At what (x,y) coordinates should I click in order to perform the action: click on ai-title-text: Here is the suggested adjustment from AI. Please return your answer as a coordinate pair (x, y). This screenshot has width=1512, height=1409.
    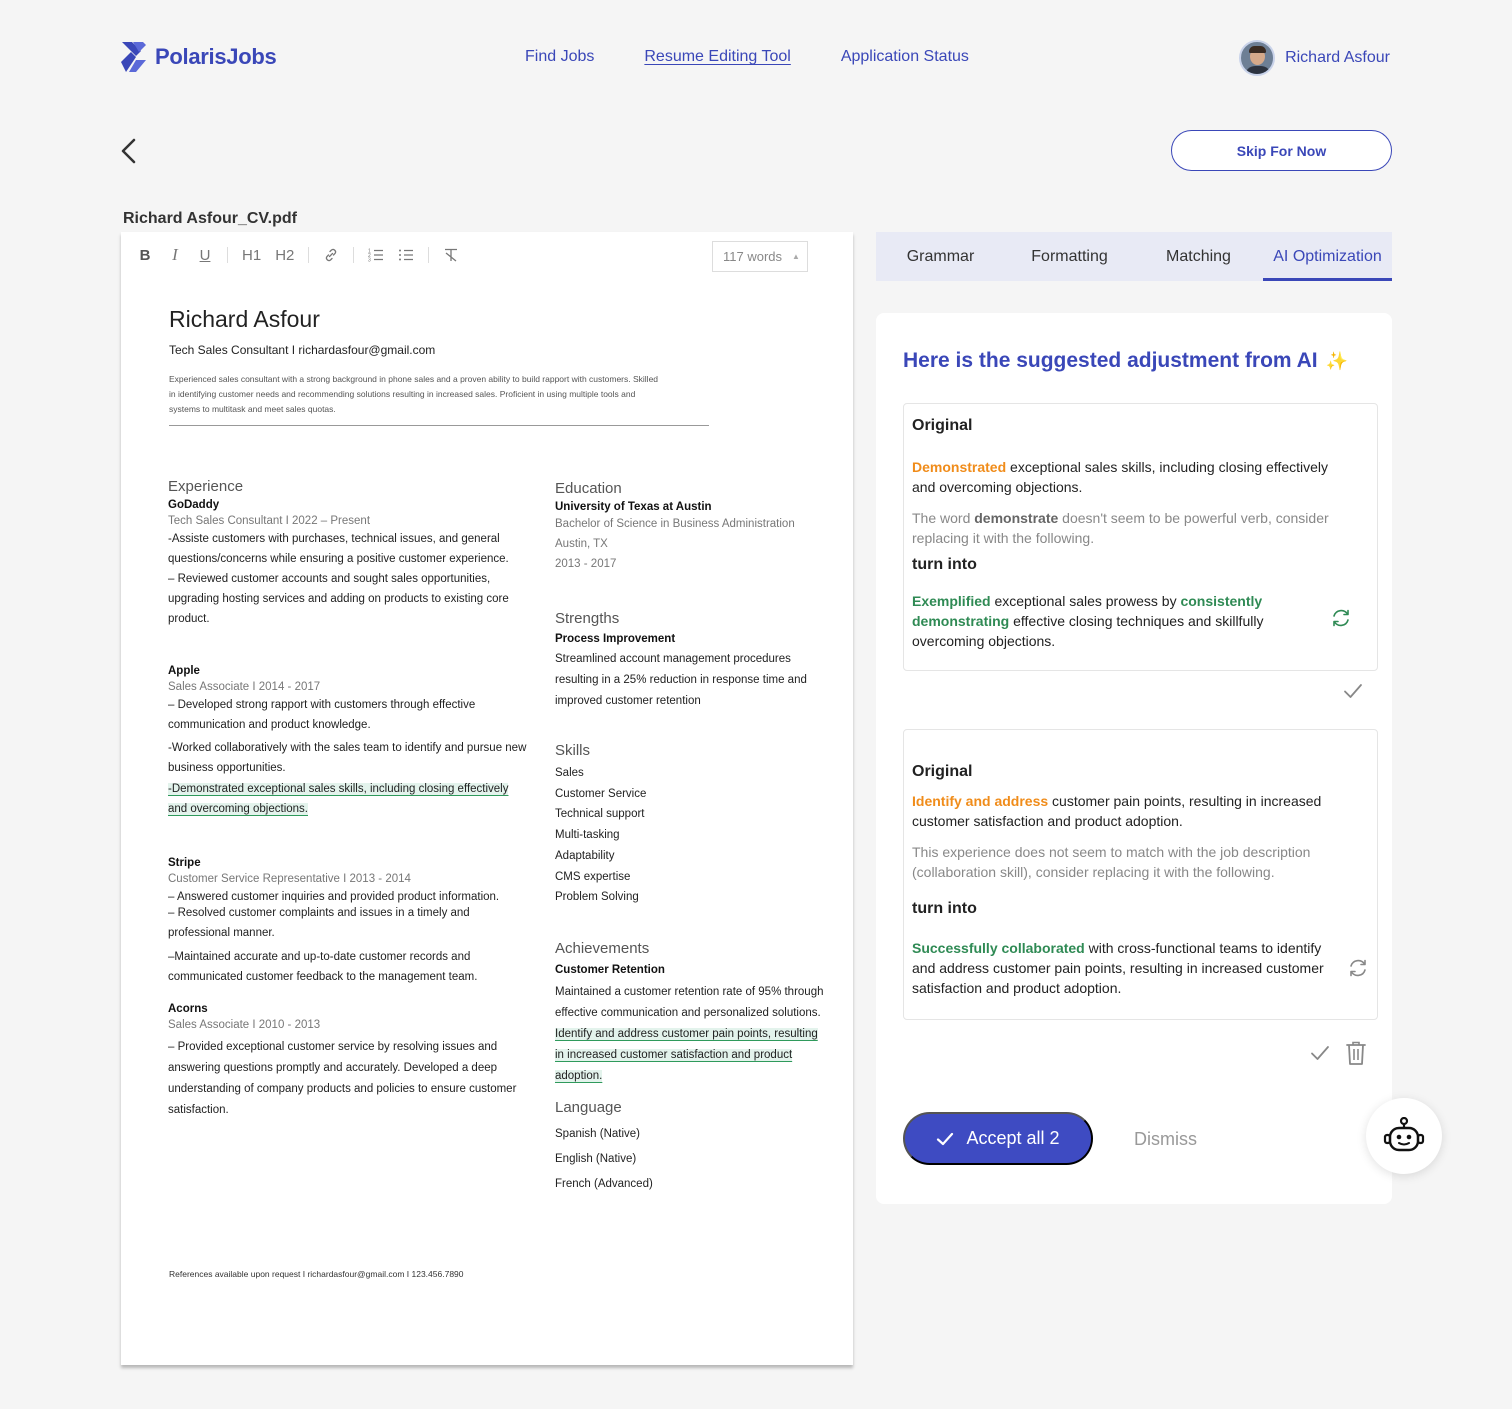
    Looking at the image, I should click on (1110, 360).